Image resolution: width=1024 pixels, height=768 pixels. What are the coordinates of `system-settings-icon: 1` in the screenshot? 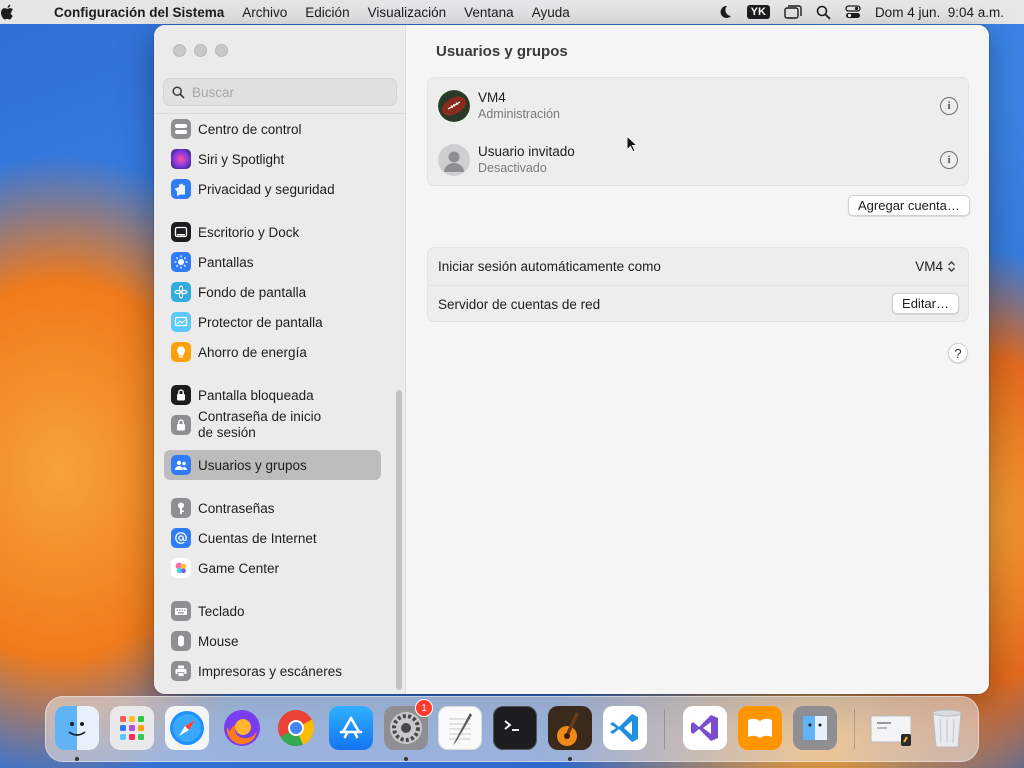 It's located at (408, 724).